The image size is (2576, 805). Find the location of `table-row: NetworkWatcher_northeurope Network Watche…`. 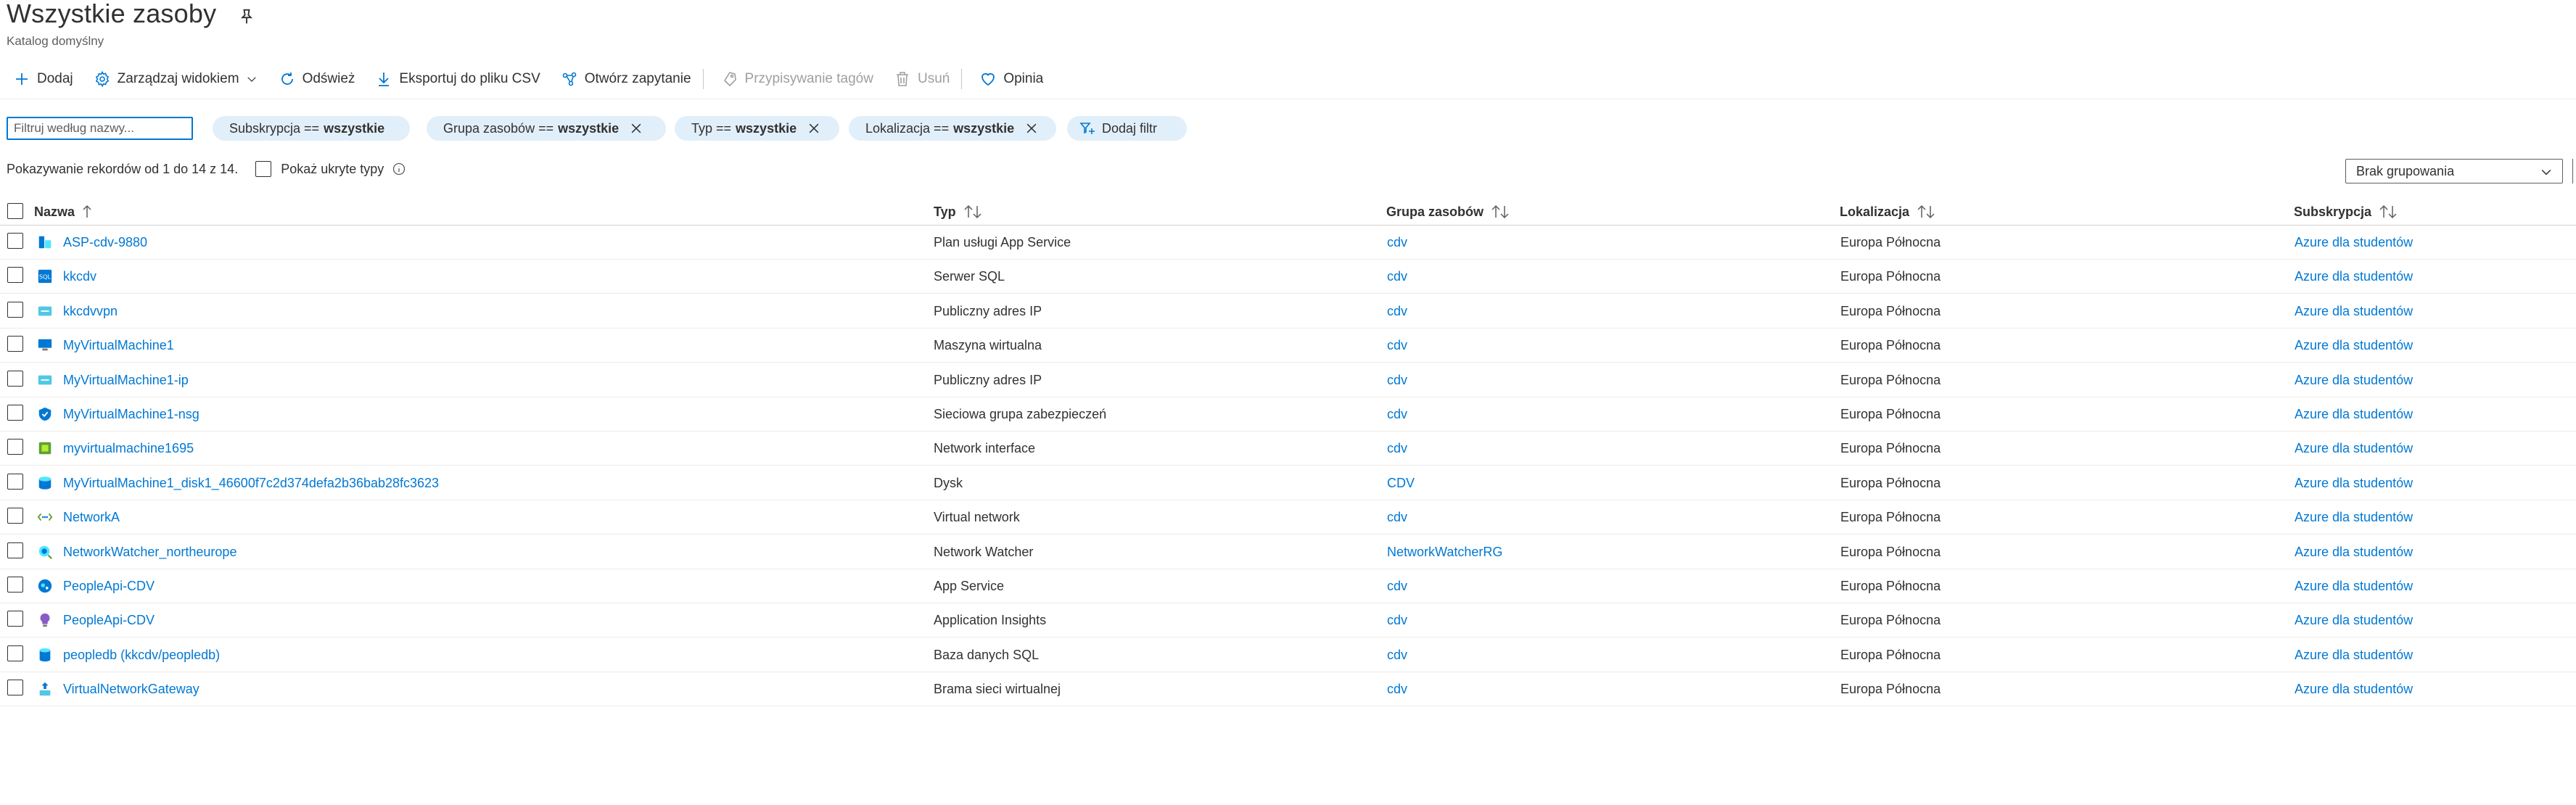

table-row: NetworkWatcher_northeurope Network Watche… is located at coordinates (1288, 552).